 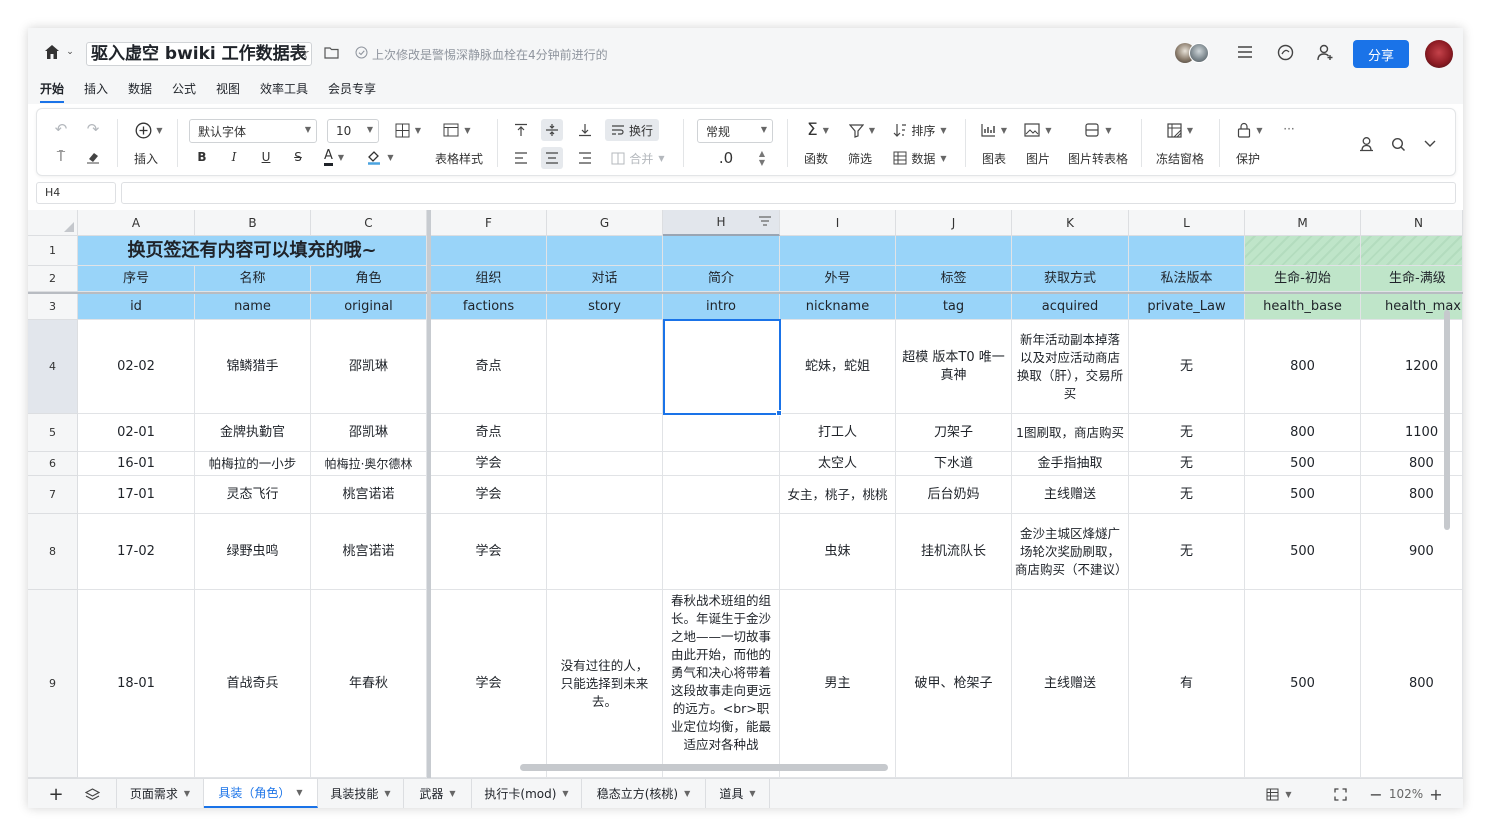 What do you see at coordinates (234, 157) in the screenshot?
I see `italic-button: I` at bounding box center [234, 157].